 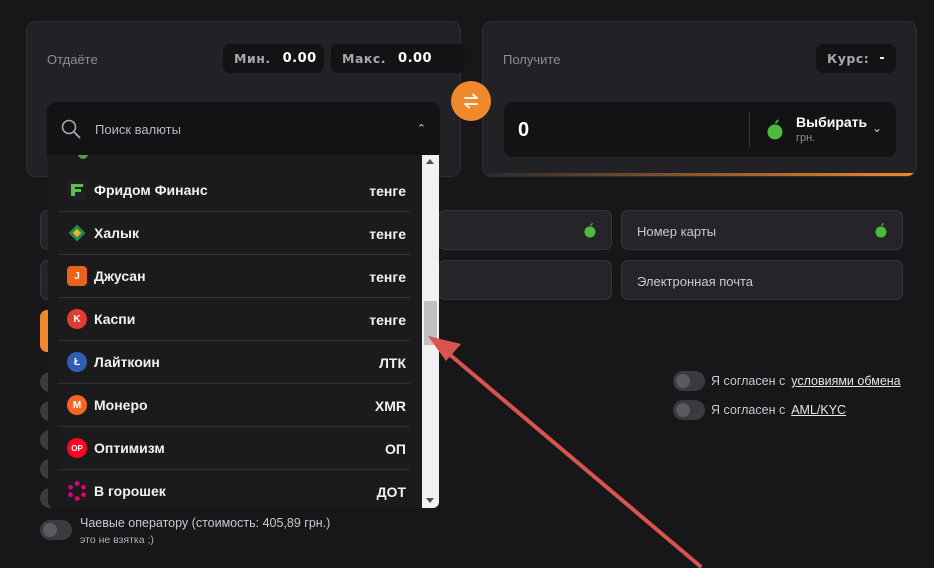 What do you see at coordinates (845, 381) in the screenshot?
I see `terms-link: условиями обмена` at bounding box center [845, 381].